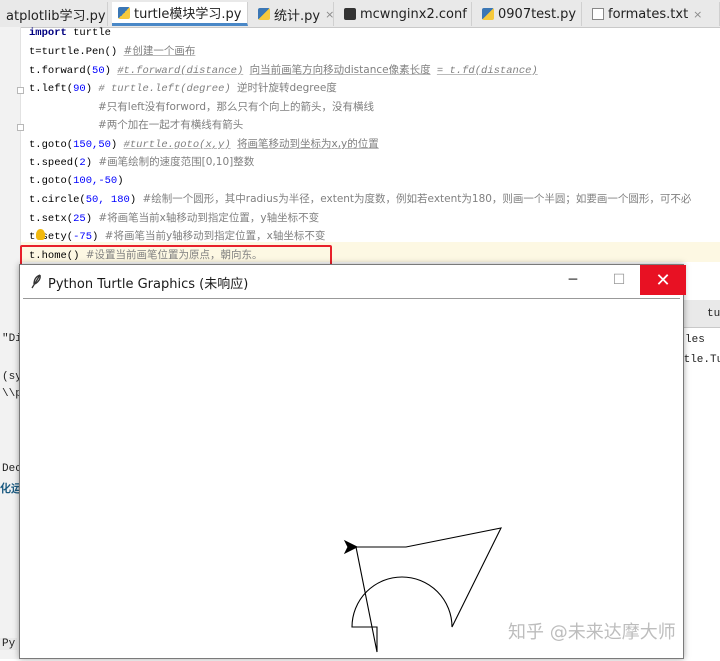  Describe the element at coordinates (8, 644) in the screenshot. I see `bottom-tool-tab: Py` at that location.